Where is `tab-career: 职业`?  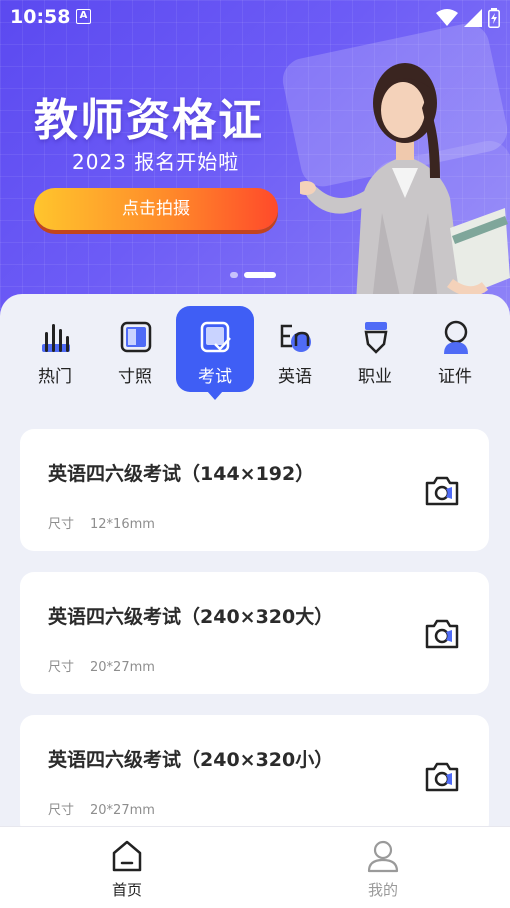
tab-career: 职业 is located at coordinates (375, 349).